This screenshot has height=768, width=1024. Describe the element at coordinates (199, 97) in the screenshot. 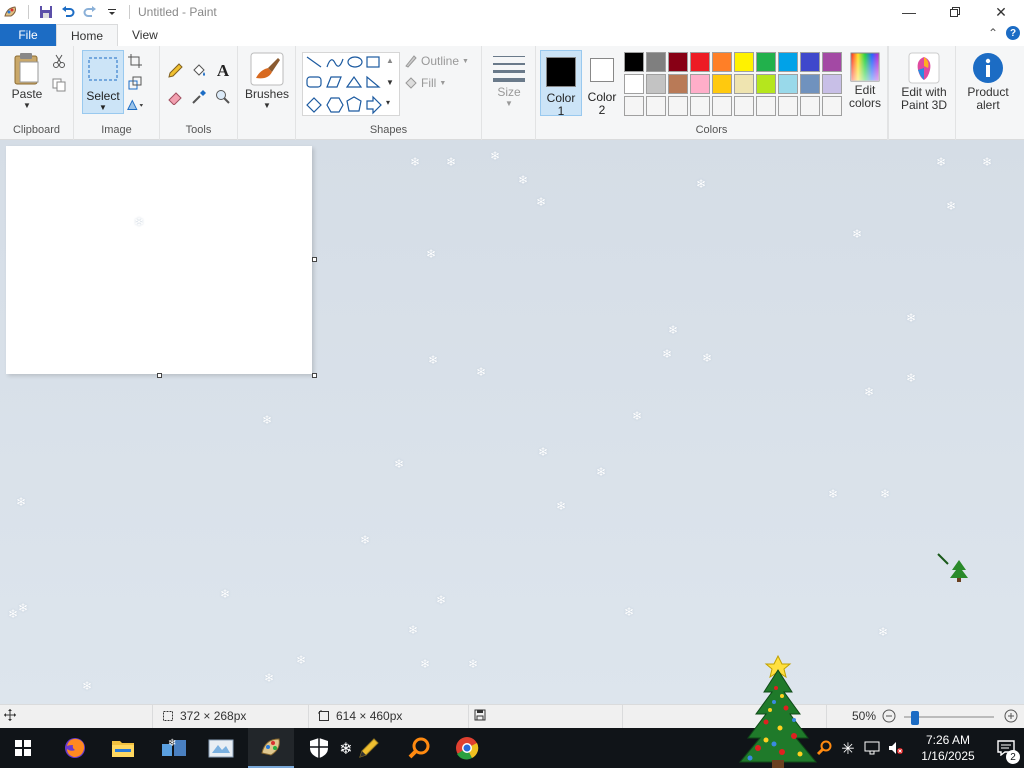

I see `color-picker-icon` at that location.